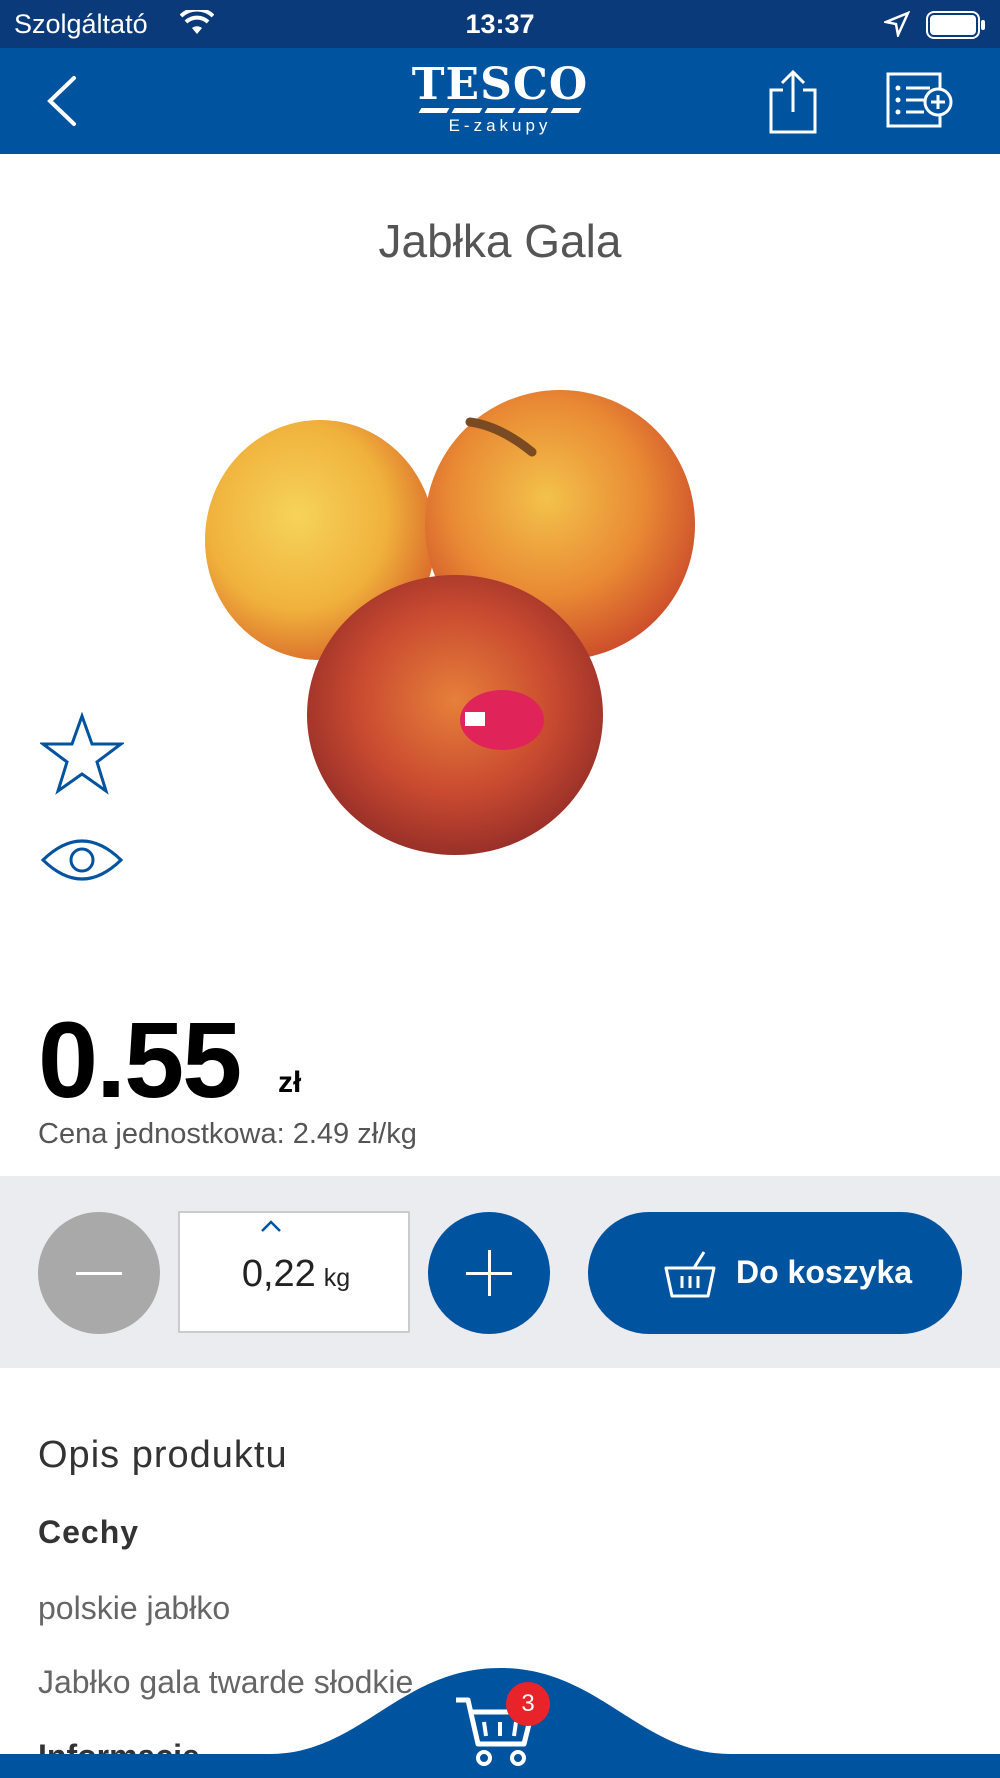 Image resolution: width=1000 pixels, height=1778 pixels. What do you see at coordinates (528, 1704) in the screenshot?
I see `cart-count-badge: 3` at bounding box center [528, 1704].